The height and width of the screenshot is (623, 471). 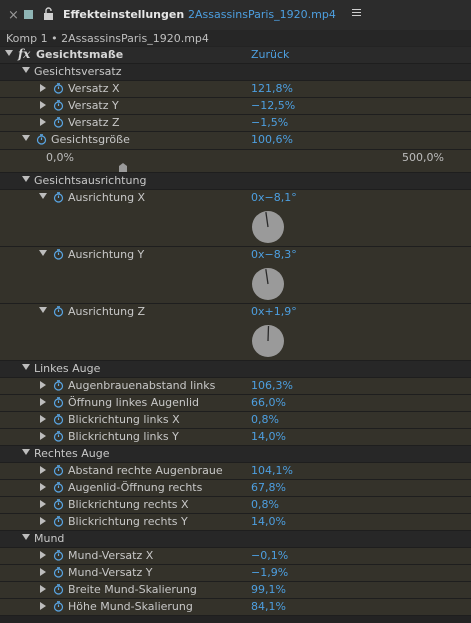 What do you see at coordinates (48, 14) in the screenshot?
I see `lock-icon` at bounding box center [48, 14].